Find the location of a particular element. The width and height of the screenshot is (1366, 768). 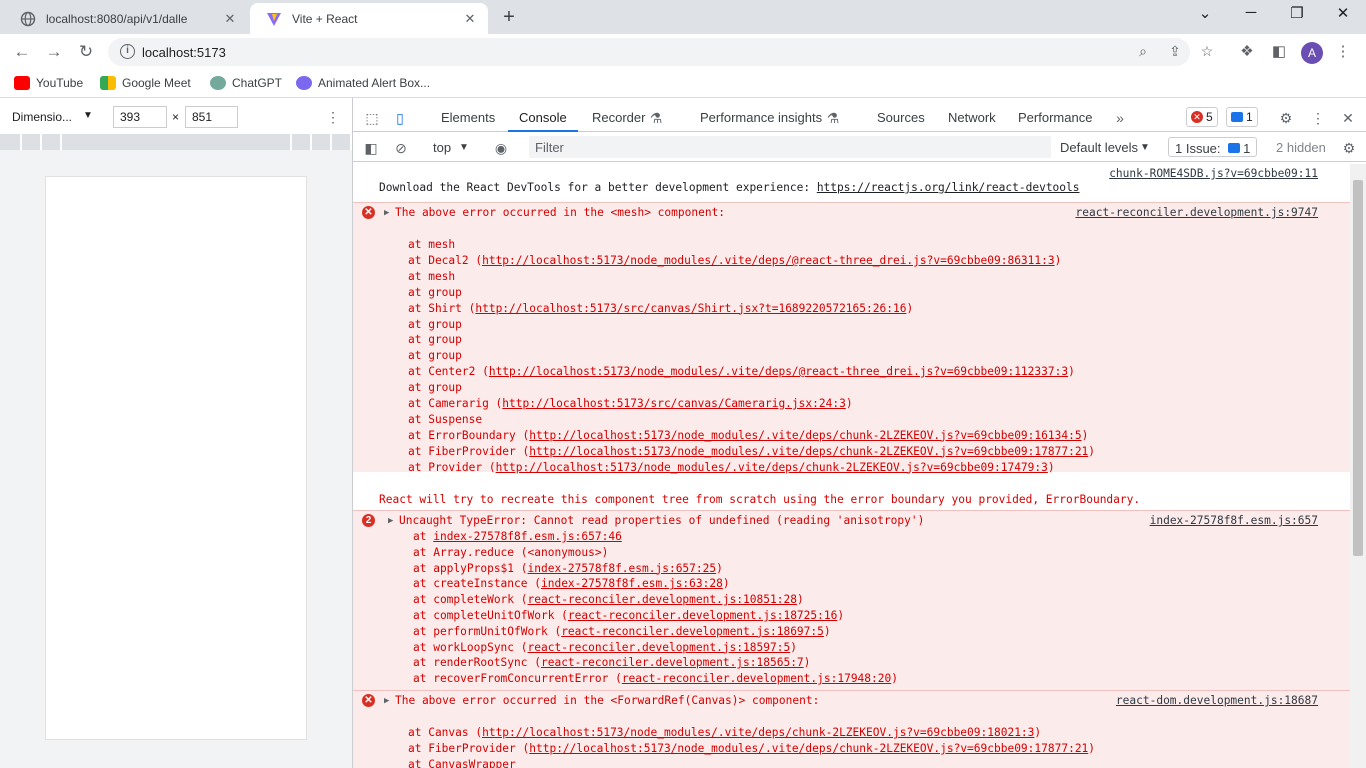

filter-input: Filter is located at coordinates (790, 147).